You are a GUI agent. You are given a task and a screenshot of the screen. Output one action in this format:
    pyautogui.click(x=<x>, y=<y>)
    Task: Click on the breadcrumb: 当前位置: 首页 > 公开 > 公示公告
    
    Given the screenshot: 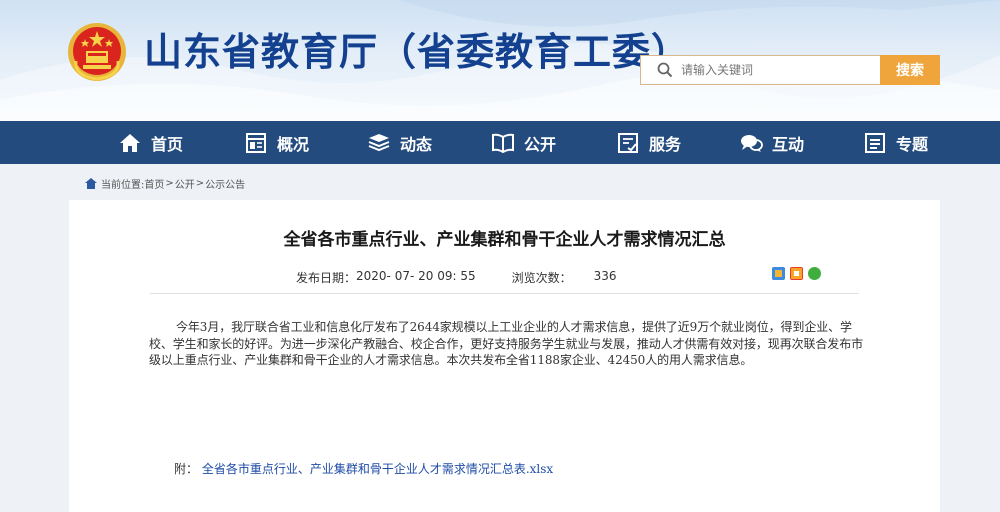 What is the action you would take?
    pyautogui.click(x=165, y=183)
    